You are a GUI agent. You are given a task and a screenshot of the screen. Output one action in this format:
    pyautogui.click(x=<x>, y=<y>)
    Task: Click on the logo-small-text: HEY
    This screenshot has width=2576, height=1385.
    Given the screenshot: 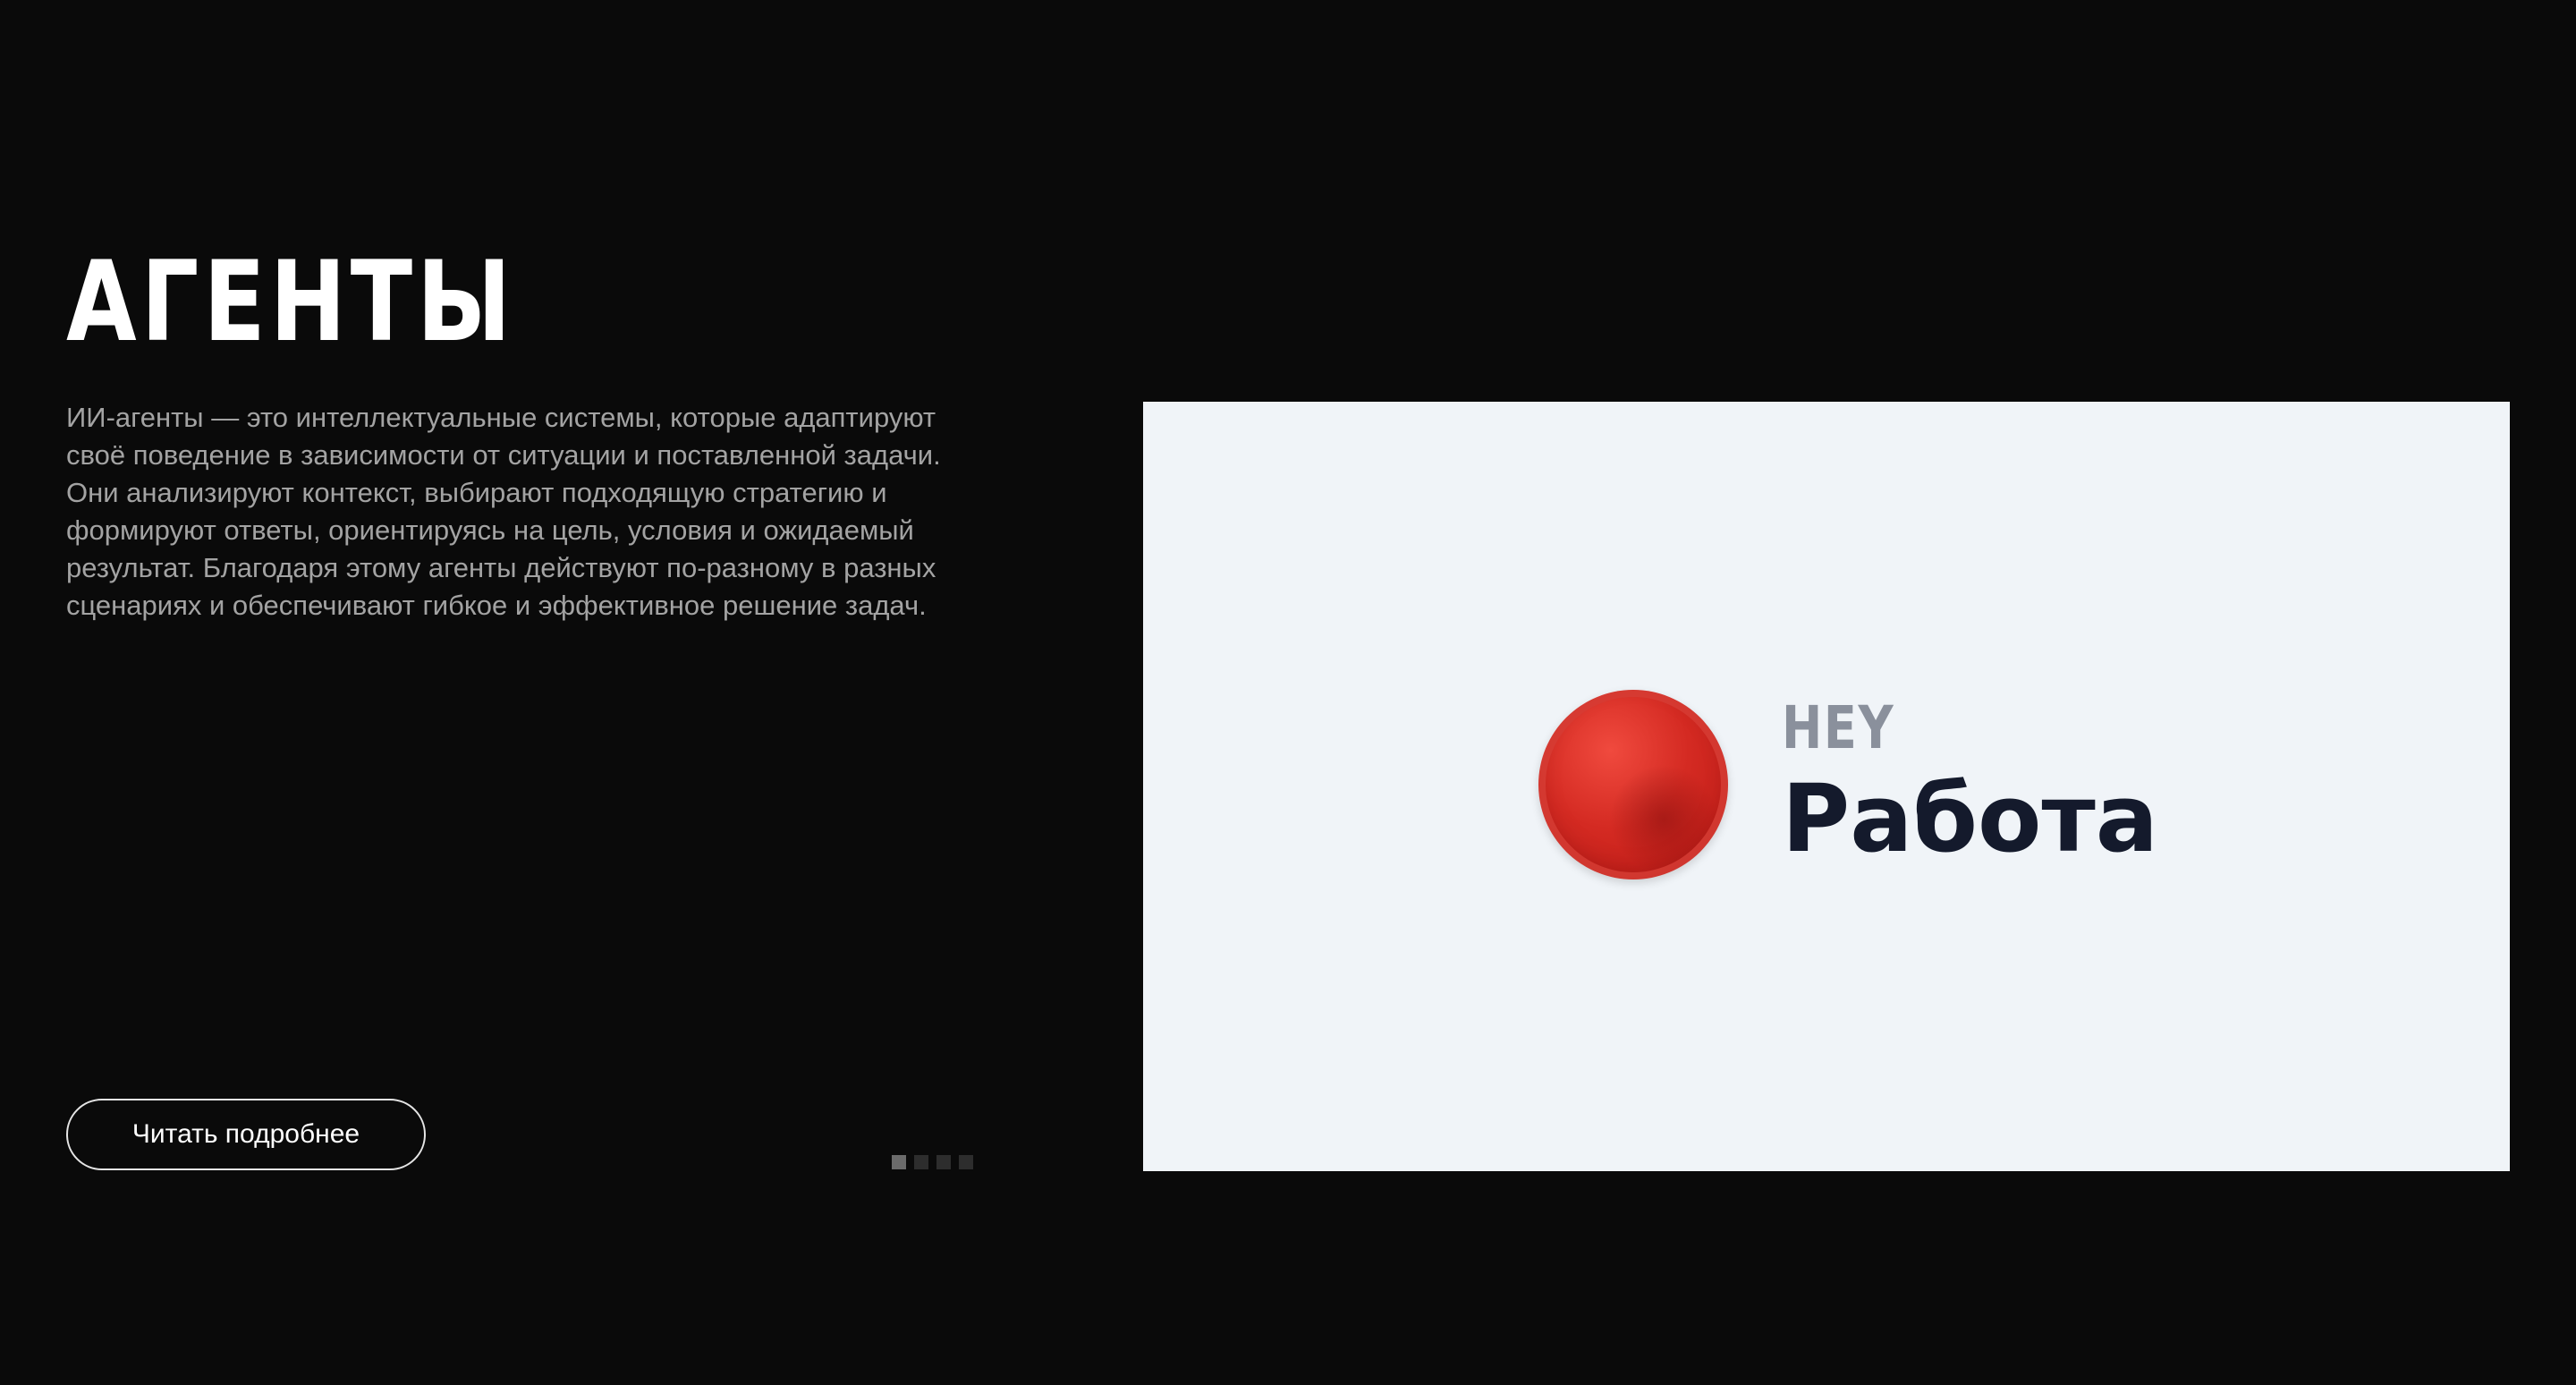 What is the action you would take?
    pyautogui.click(x=1838, y=727)
    